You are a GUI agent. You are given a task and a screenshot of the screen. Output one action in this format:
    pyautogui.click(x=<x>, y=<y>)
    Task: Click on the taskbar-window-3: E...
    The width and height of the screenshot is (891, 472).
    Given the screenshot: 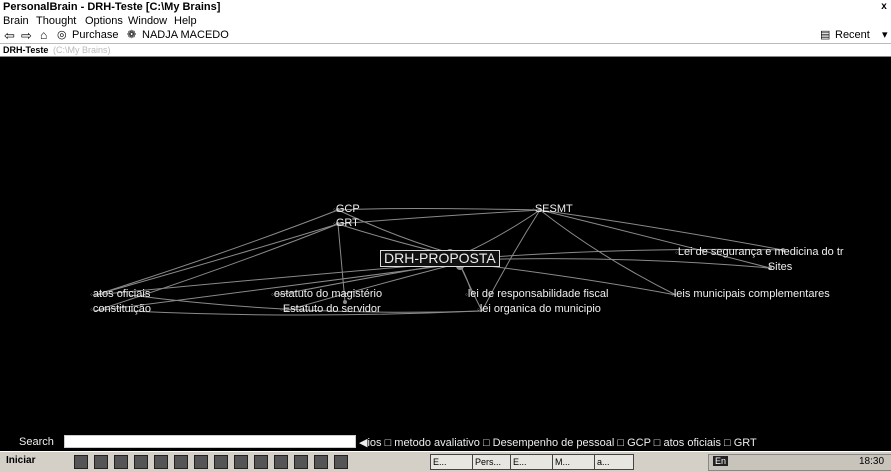 What is the action you would take?
    pyautogui.click(x=532, y=462)
    